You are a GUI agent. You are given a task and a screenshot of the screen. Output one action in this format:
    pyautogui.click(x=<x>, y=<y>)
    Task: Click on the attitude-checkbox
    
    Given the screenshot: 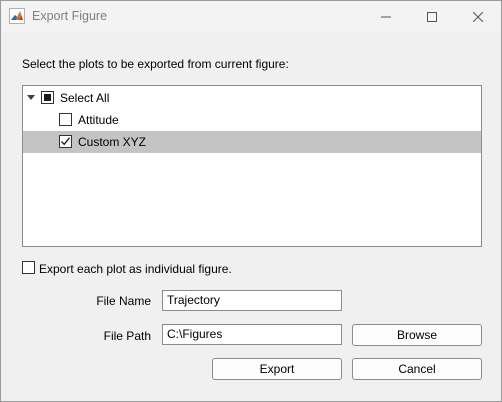 What is the action you would take?
    pyautogui.click(x=65, y=119)
    